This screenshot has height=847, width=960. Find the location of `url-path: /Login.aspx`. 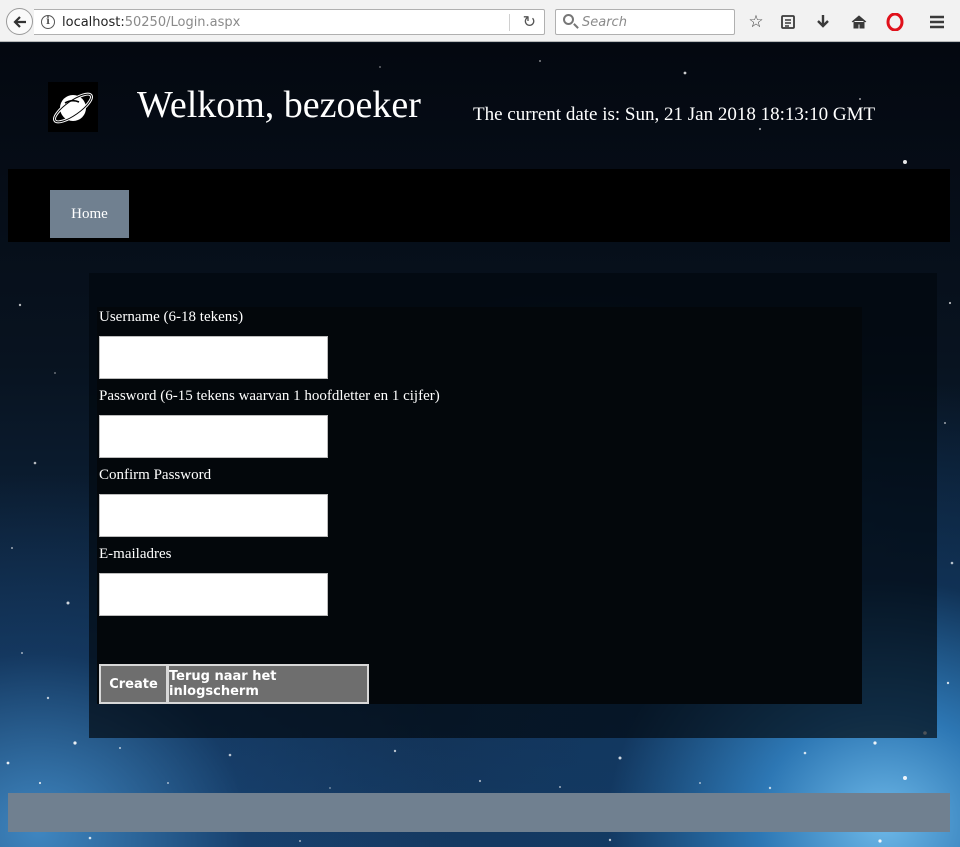

url-path: /Login.aspx is located at coordinates (203, 22).